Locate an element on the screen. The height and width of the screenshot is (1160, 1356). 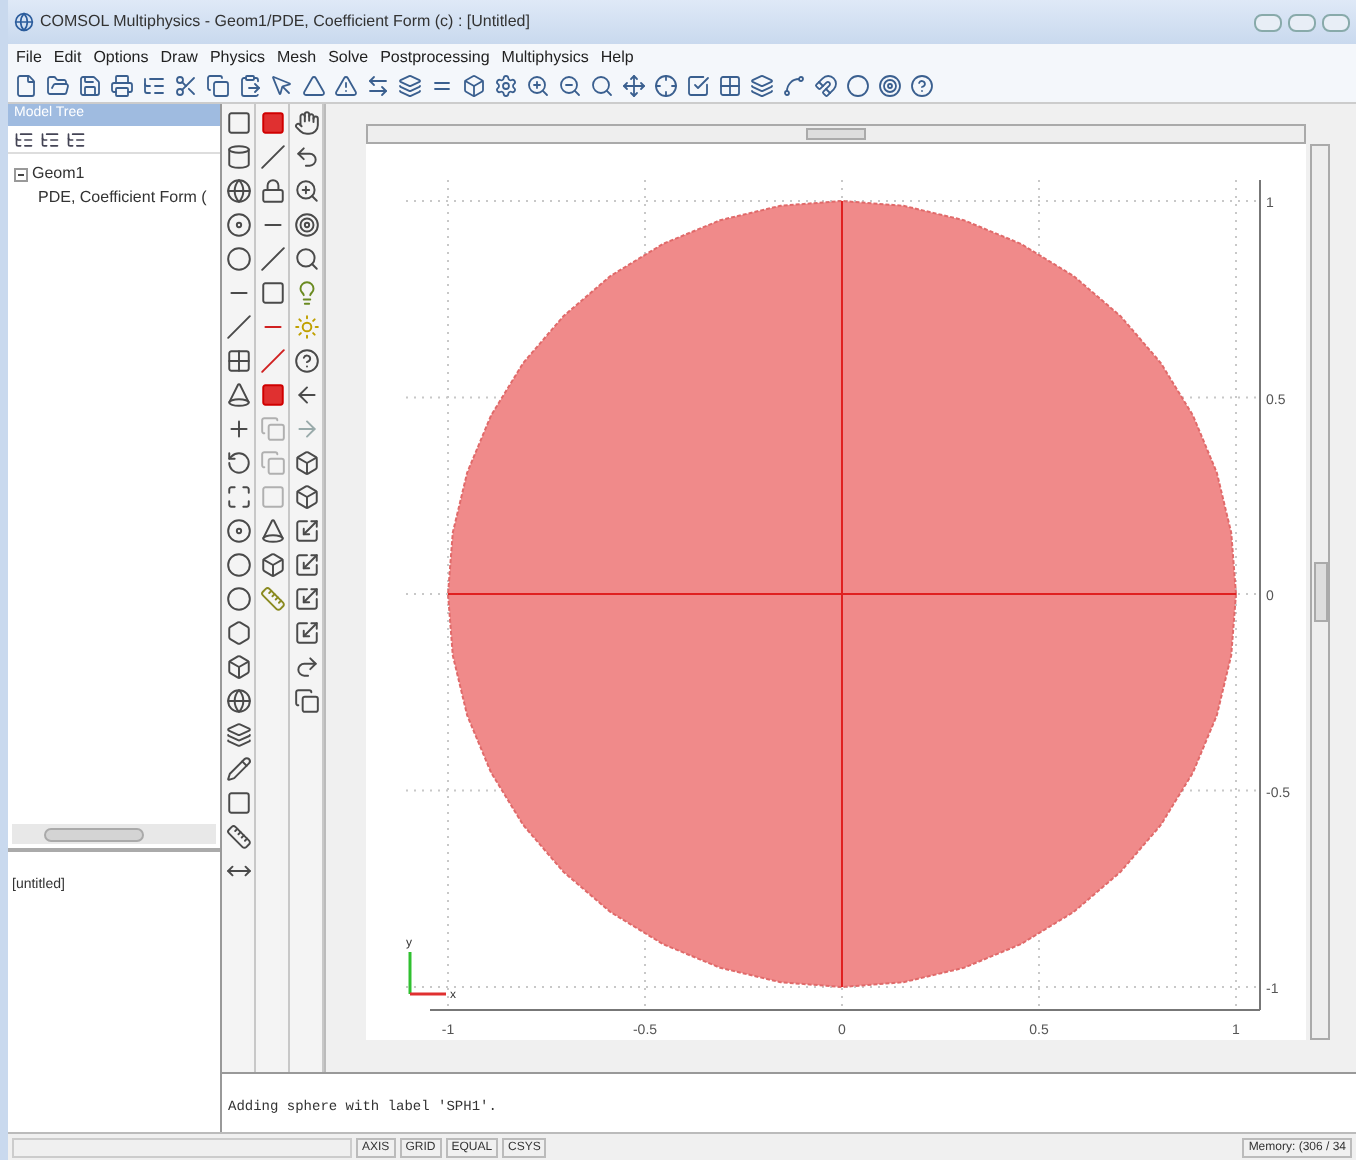
menu-item: Solve is located at coordinates (348, 57).